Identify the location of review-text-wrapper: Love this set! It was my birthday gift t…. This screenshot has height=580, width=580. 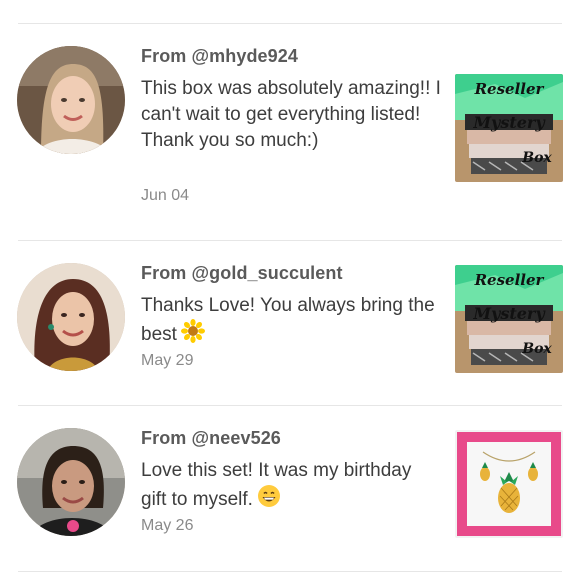
(291, 487).